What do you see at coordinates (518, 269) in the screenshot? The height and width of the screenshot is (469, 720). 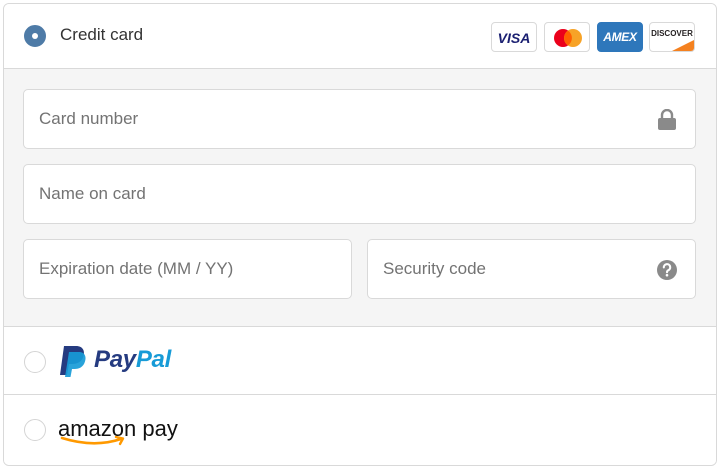 I see `security-code-input` at bounding box center [518, 269].